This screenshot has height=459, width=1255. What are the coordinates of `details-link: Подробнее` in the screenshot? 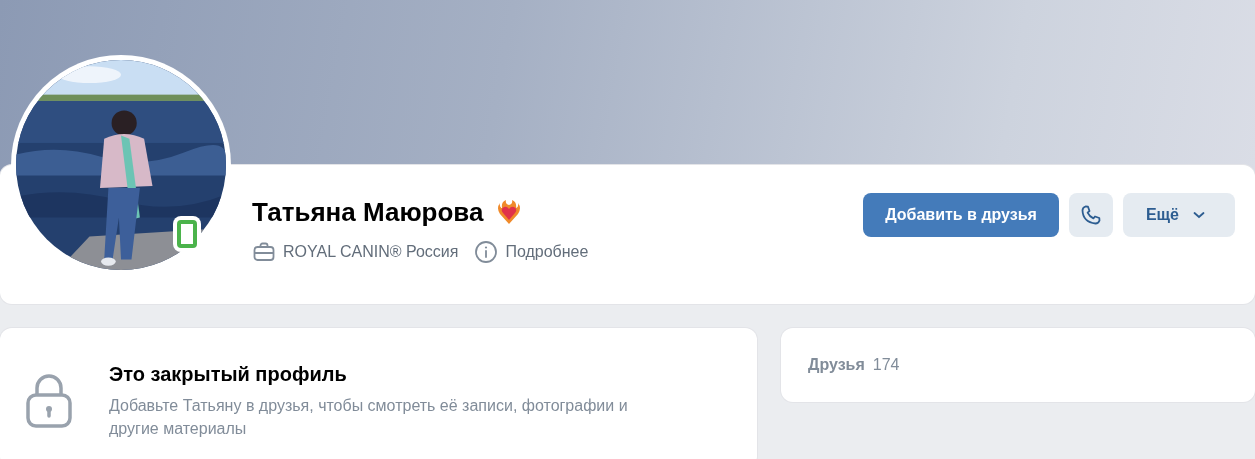 It's located at (547, 252).